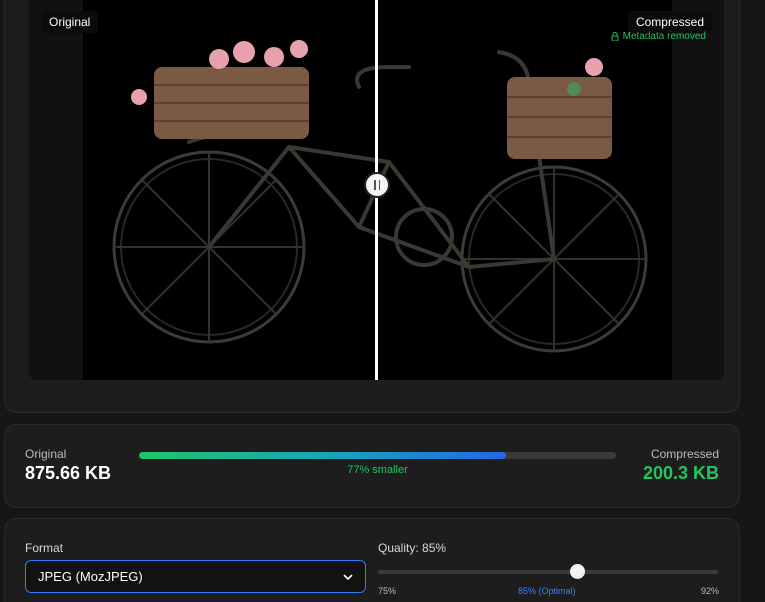  Describe the element at coordinates (387, 591) in the screenshot. I see `quality-min-label: 75%` at that location.